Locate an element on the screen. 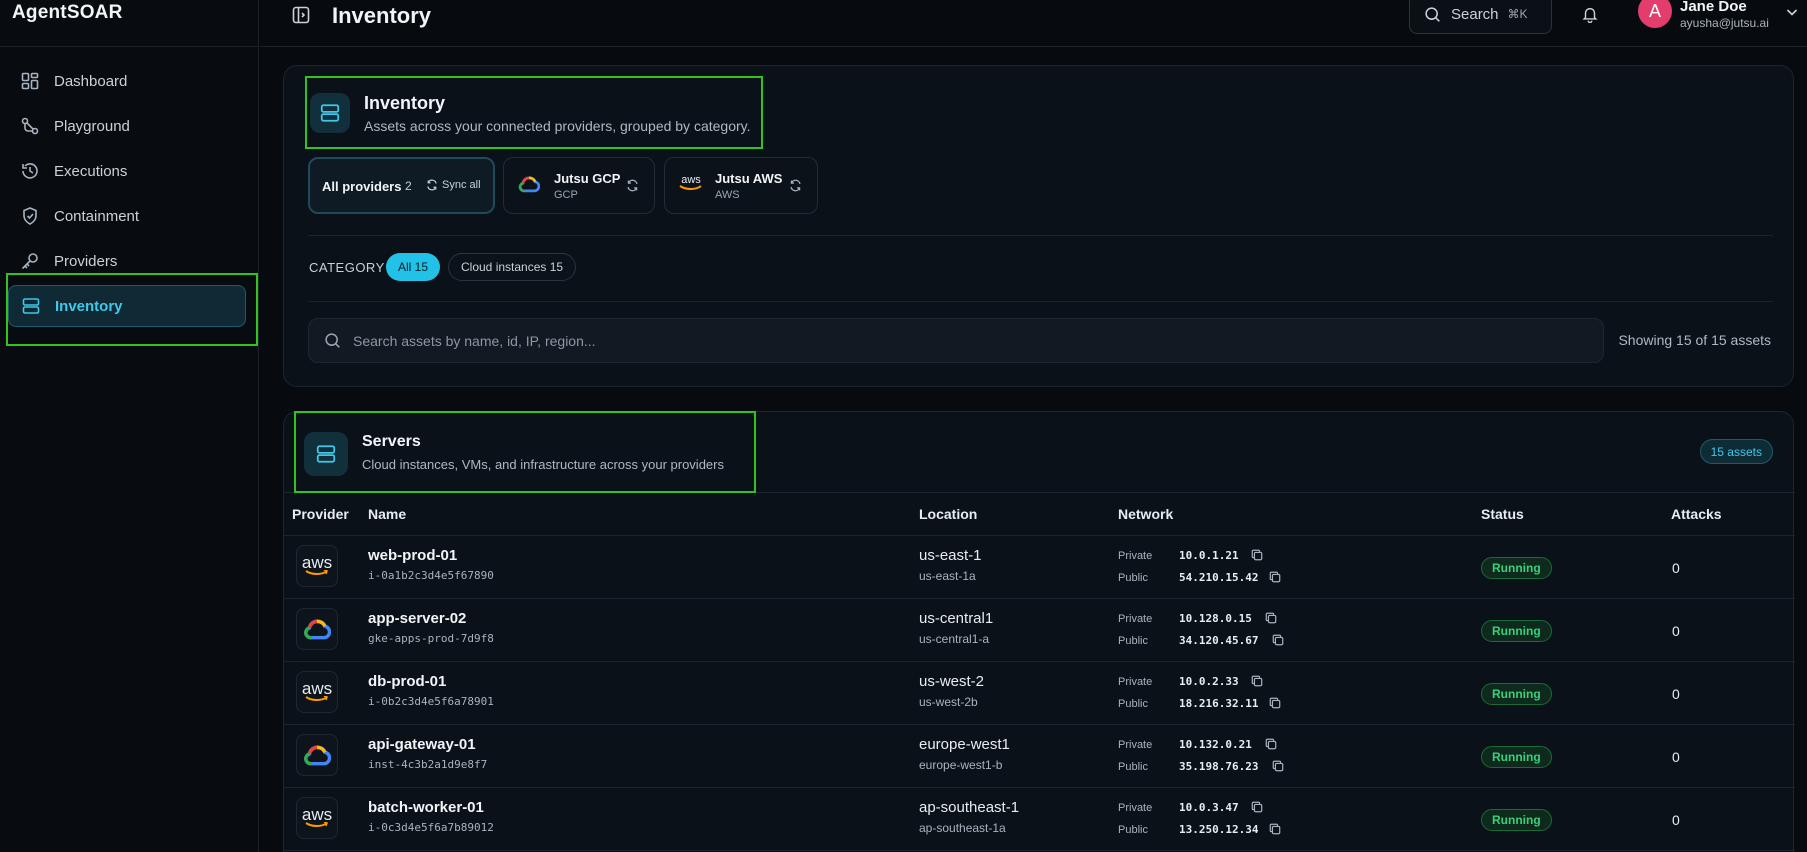 The width and height of the screenshot is (1807, 852). sidebar-item-label: Providers is located at coordinates (86, 261).